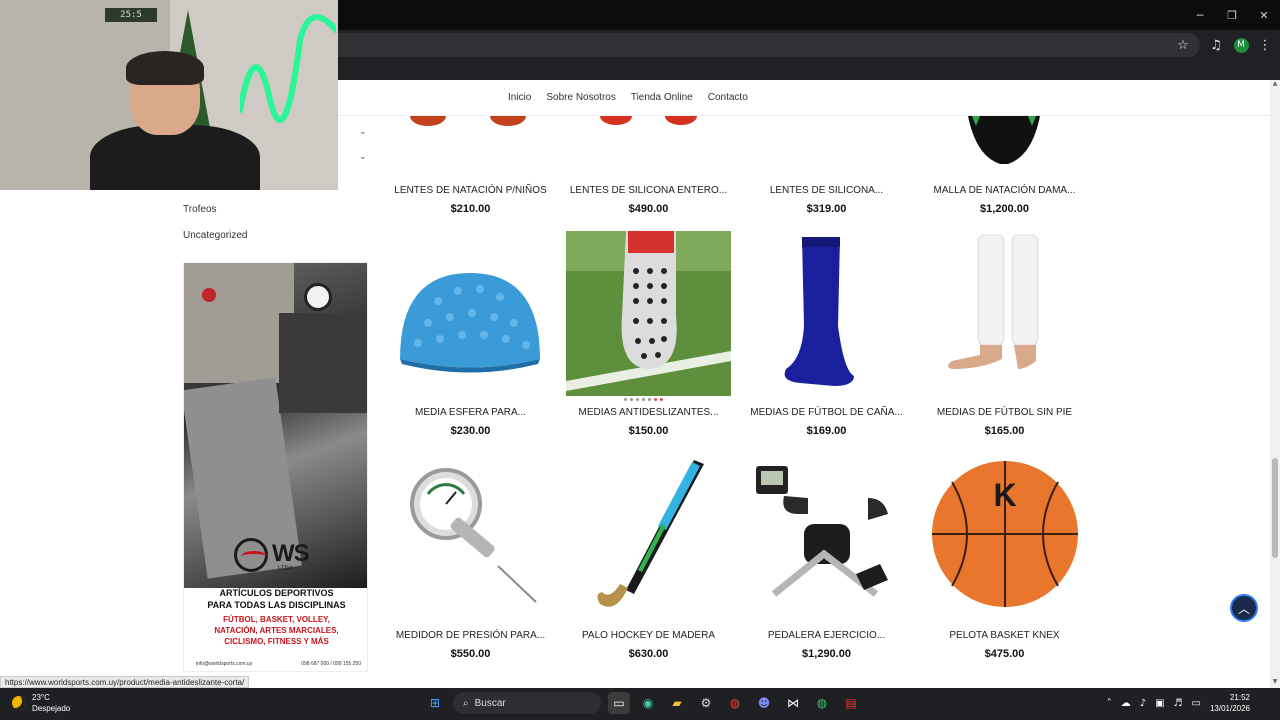 The height and width of the screenshot is (720, 1280). Describe the element at coordinates (643, 399) in the screenshot. I see `image-carousel-dots` at that location.